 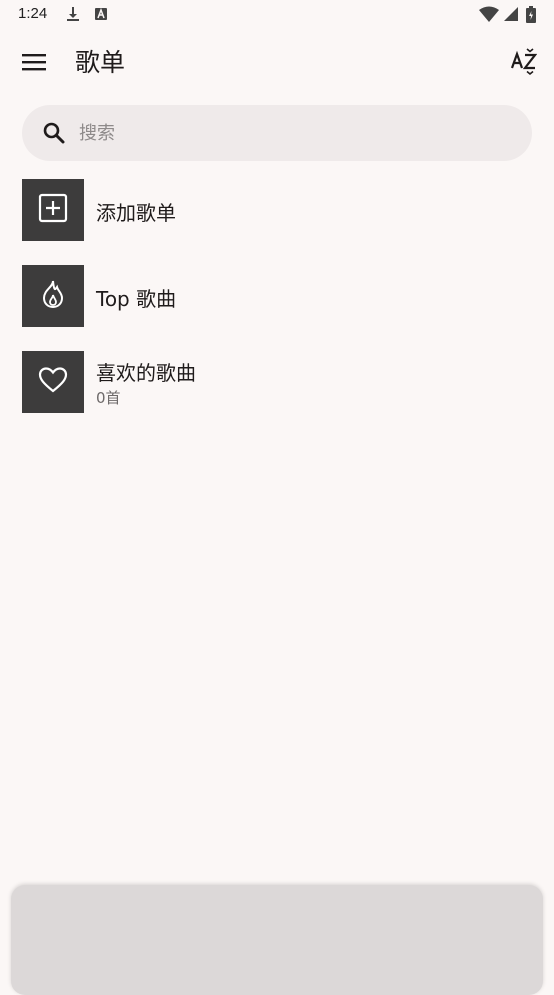 I want to click on wifi-icon, so click(x=489, y=16).